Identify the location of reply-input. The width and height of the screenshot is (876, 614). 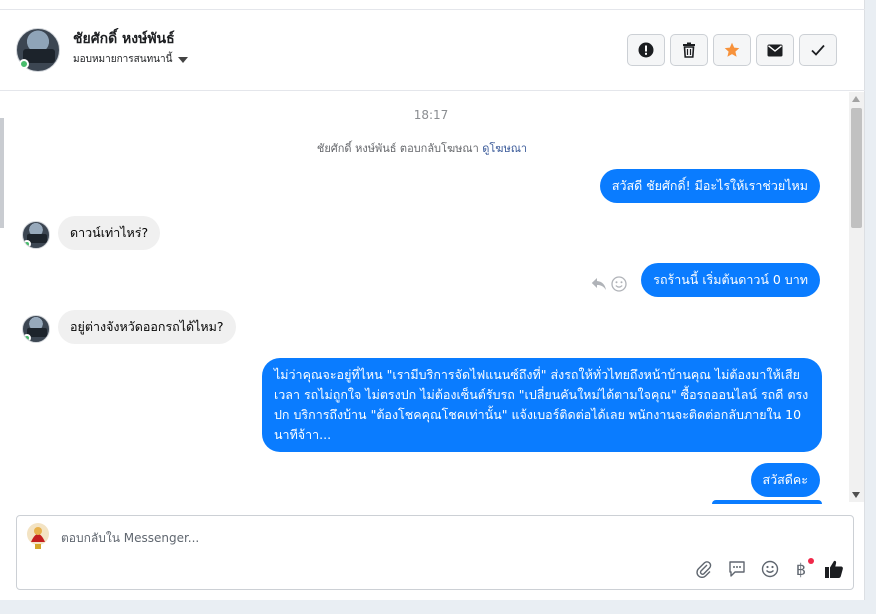
(361, 538).